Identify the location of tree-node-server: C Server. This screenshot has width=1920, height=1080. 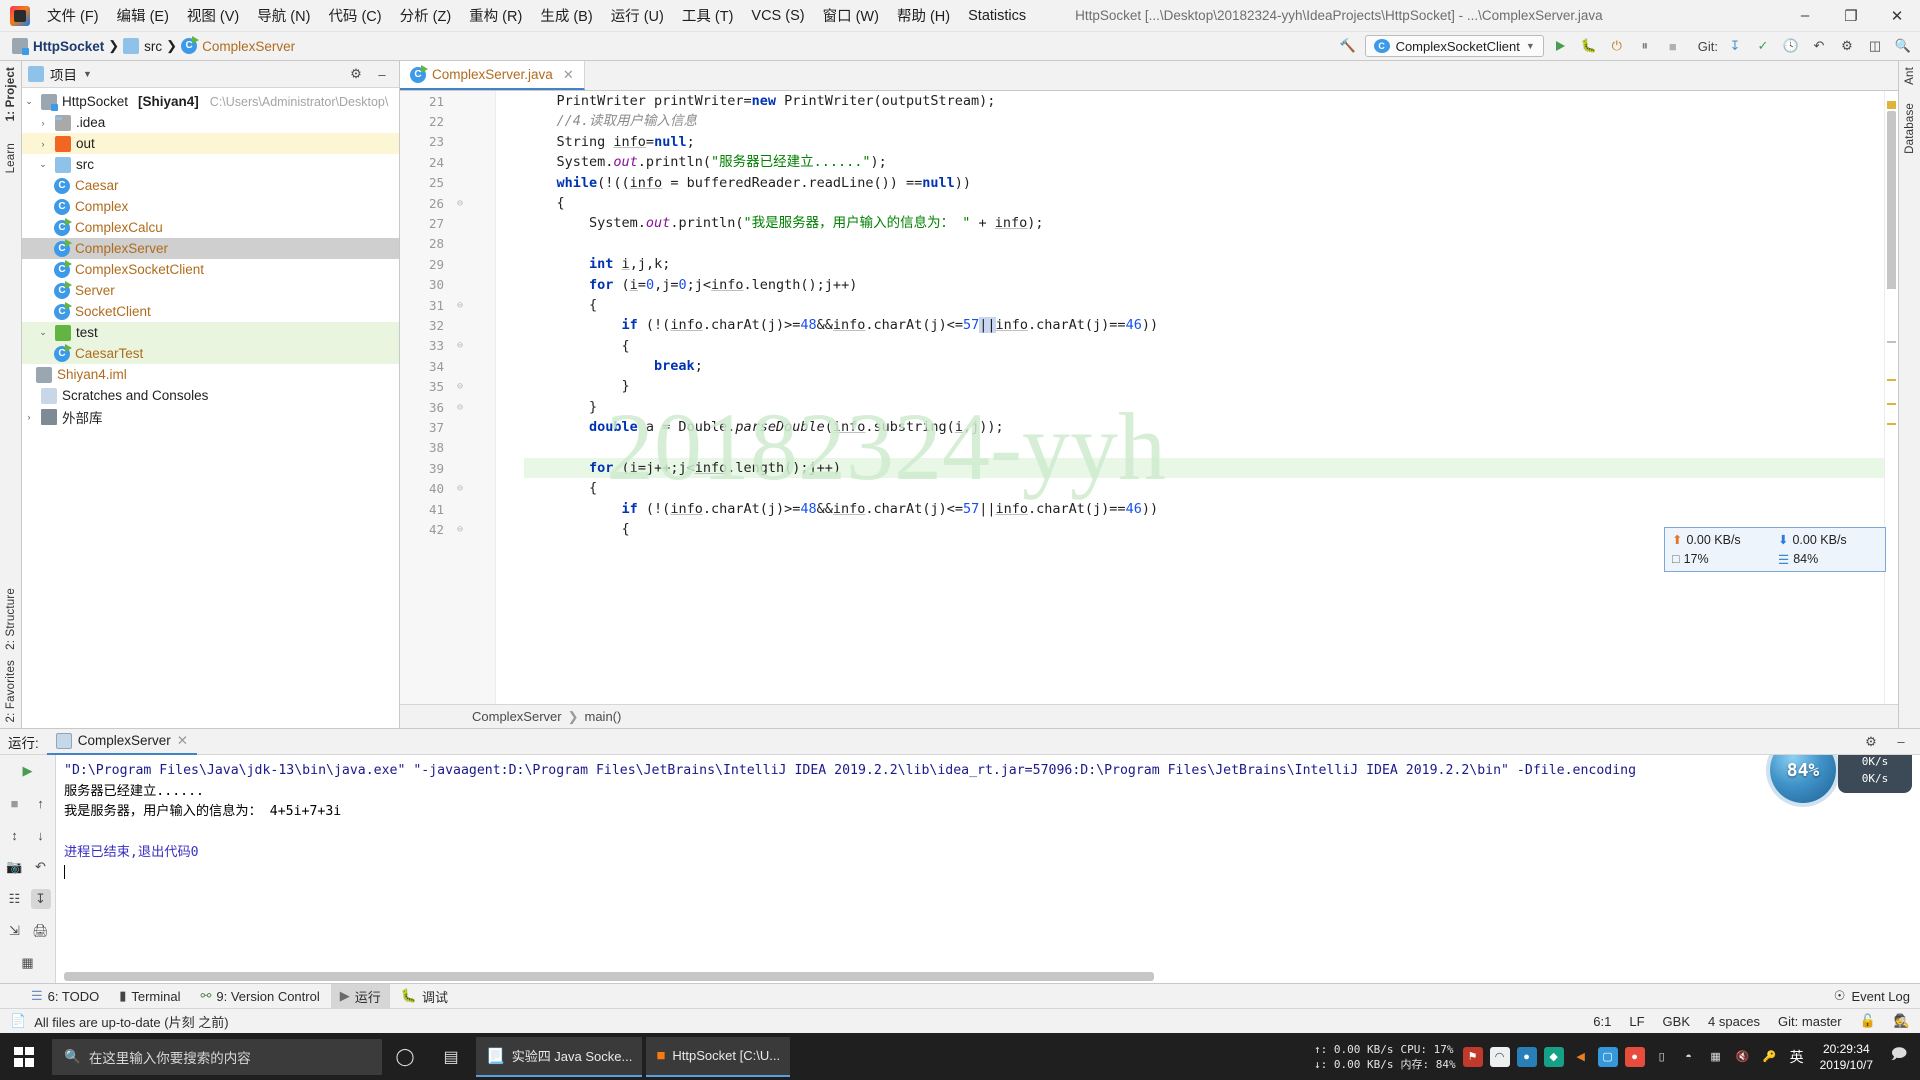
(210, 290).